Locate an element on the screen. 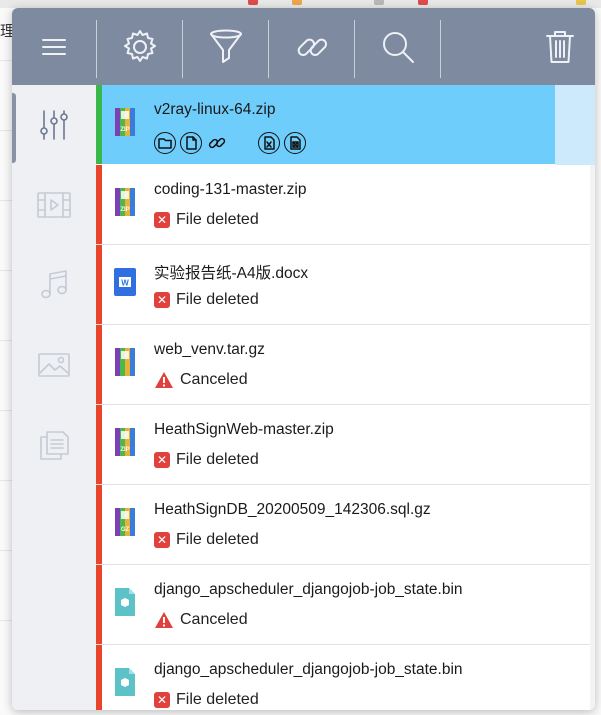 The height and width of the screenshot is (715, 601). folder-icon is located at coordinates (165, 143).